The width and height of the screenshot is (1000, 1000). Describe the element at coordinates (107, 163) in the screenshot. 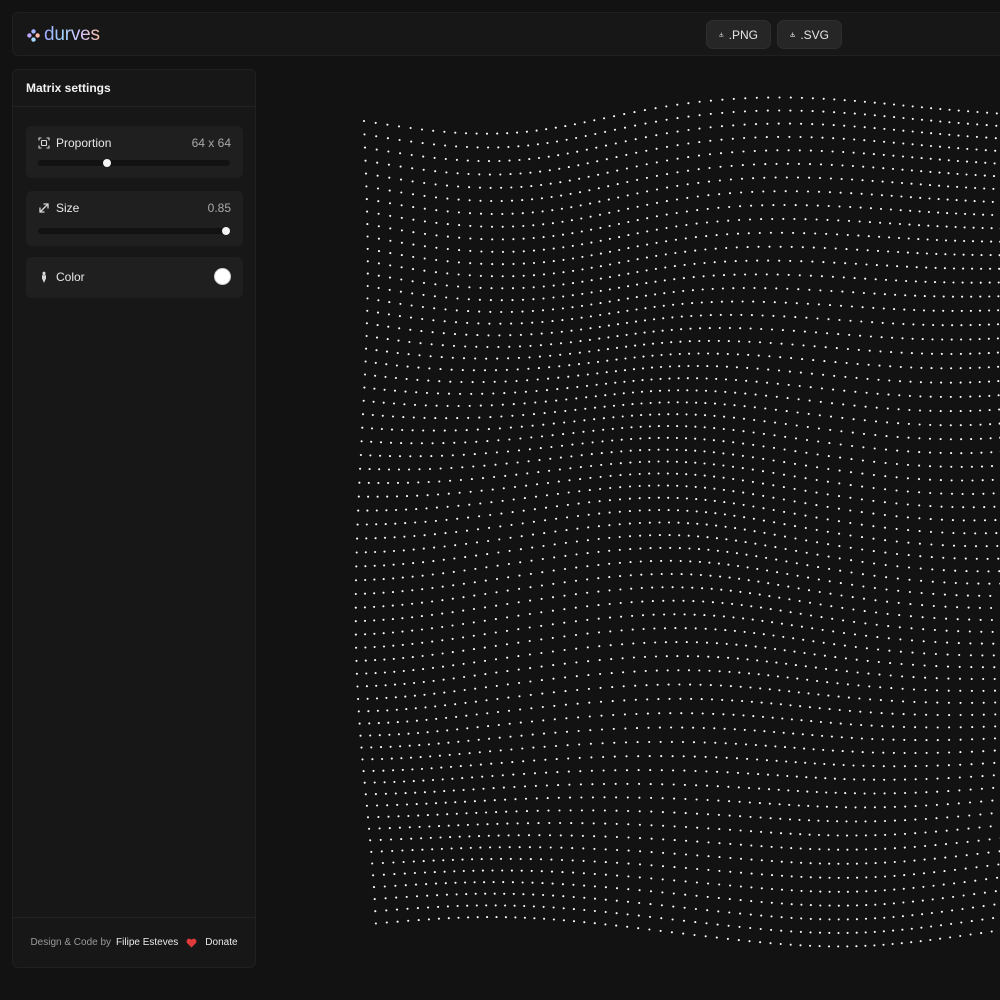

I see `proportion-slider-handle` at that location.